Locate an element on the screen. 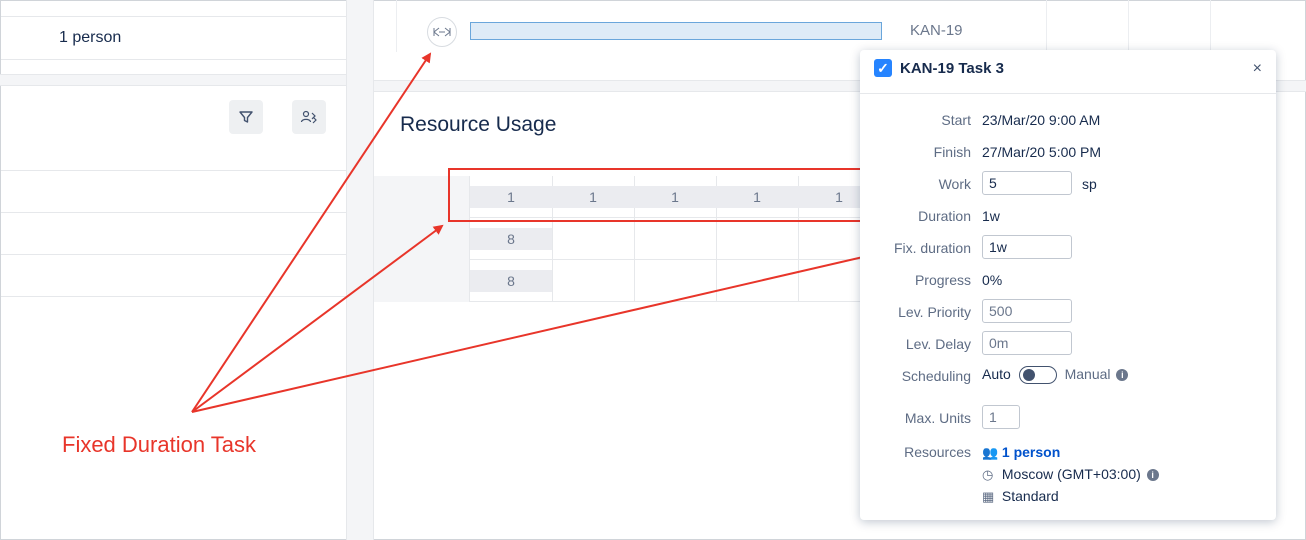 The image size is (1306, 540). popup-header: ✓ KAN-19 Task 3 × is located at coordinates (1068, 72).